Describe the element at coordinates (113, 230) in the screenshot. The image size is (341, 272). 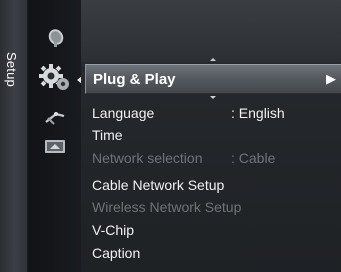
I see `menu-item-label: V-Chip` at that location.